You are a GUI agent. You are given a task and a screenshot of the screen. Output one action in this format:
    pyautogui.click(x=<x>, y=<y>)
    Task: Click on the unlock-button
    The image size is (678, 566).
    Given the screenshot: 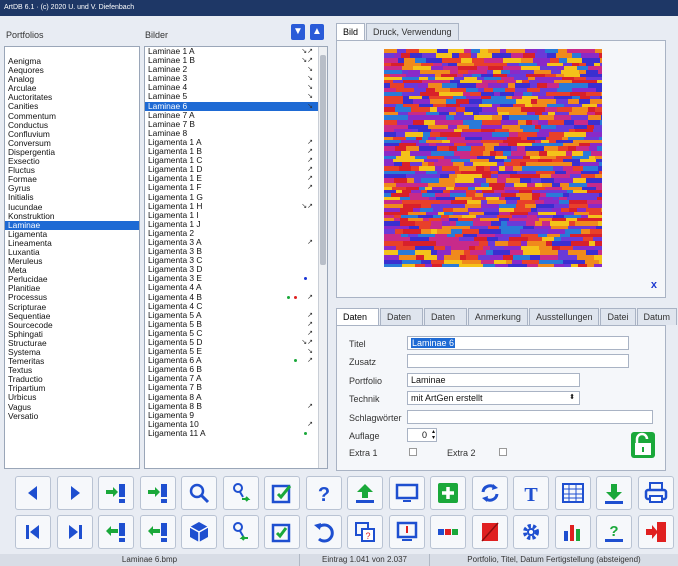 What is the action you would take?
    pyautogui.click(x=643, y=445)
    